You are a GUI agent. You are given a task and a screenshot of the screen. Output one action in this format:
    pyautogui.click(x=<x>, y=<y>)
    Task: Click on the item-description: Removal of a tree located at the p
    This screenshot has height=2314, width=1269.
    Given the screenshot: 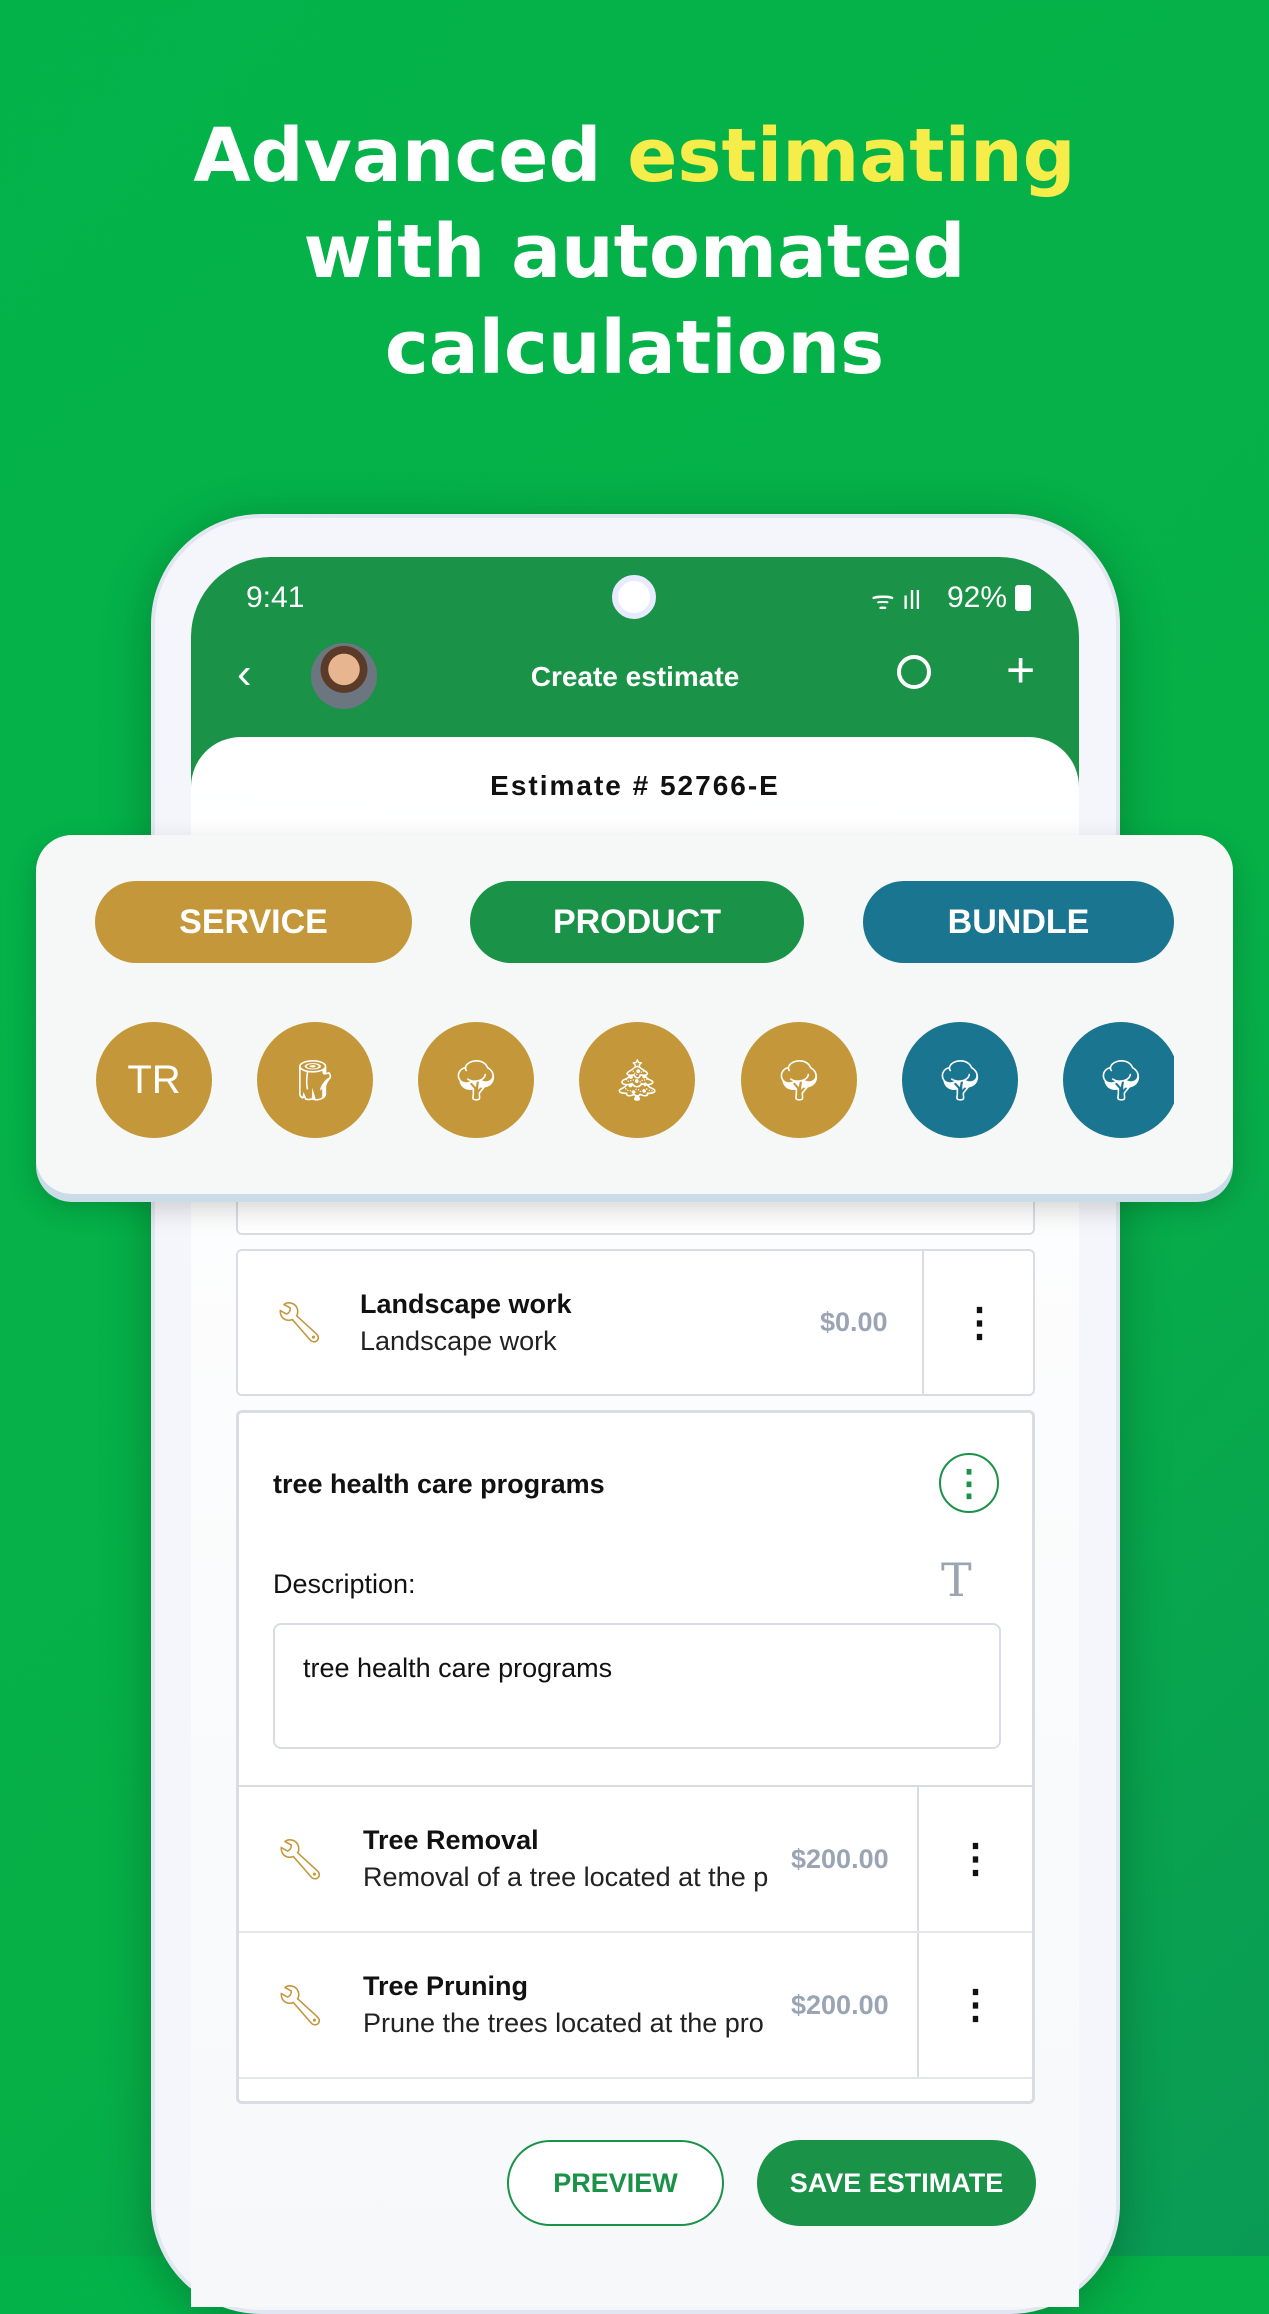 What is the action you would take?
    pyautogui.click(x=566, y=1877)
    